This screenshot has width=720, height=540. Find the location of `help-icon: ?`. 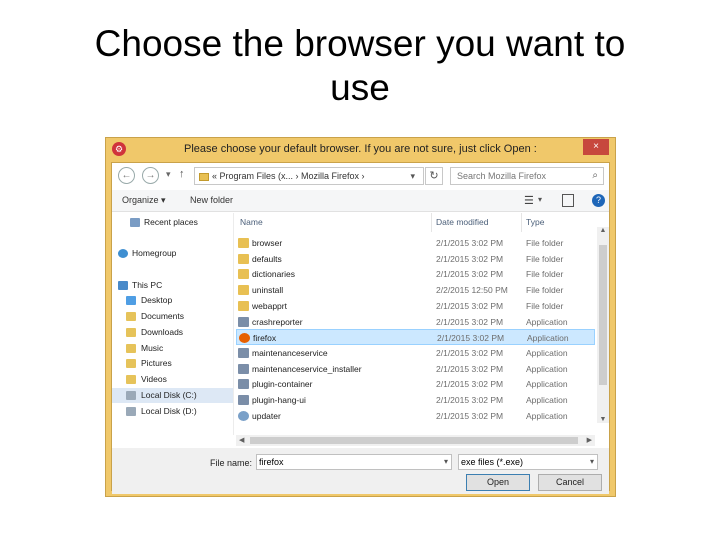

help-icon: ? is located at coordinates (598, 200).